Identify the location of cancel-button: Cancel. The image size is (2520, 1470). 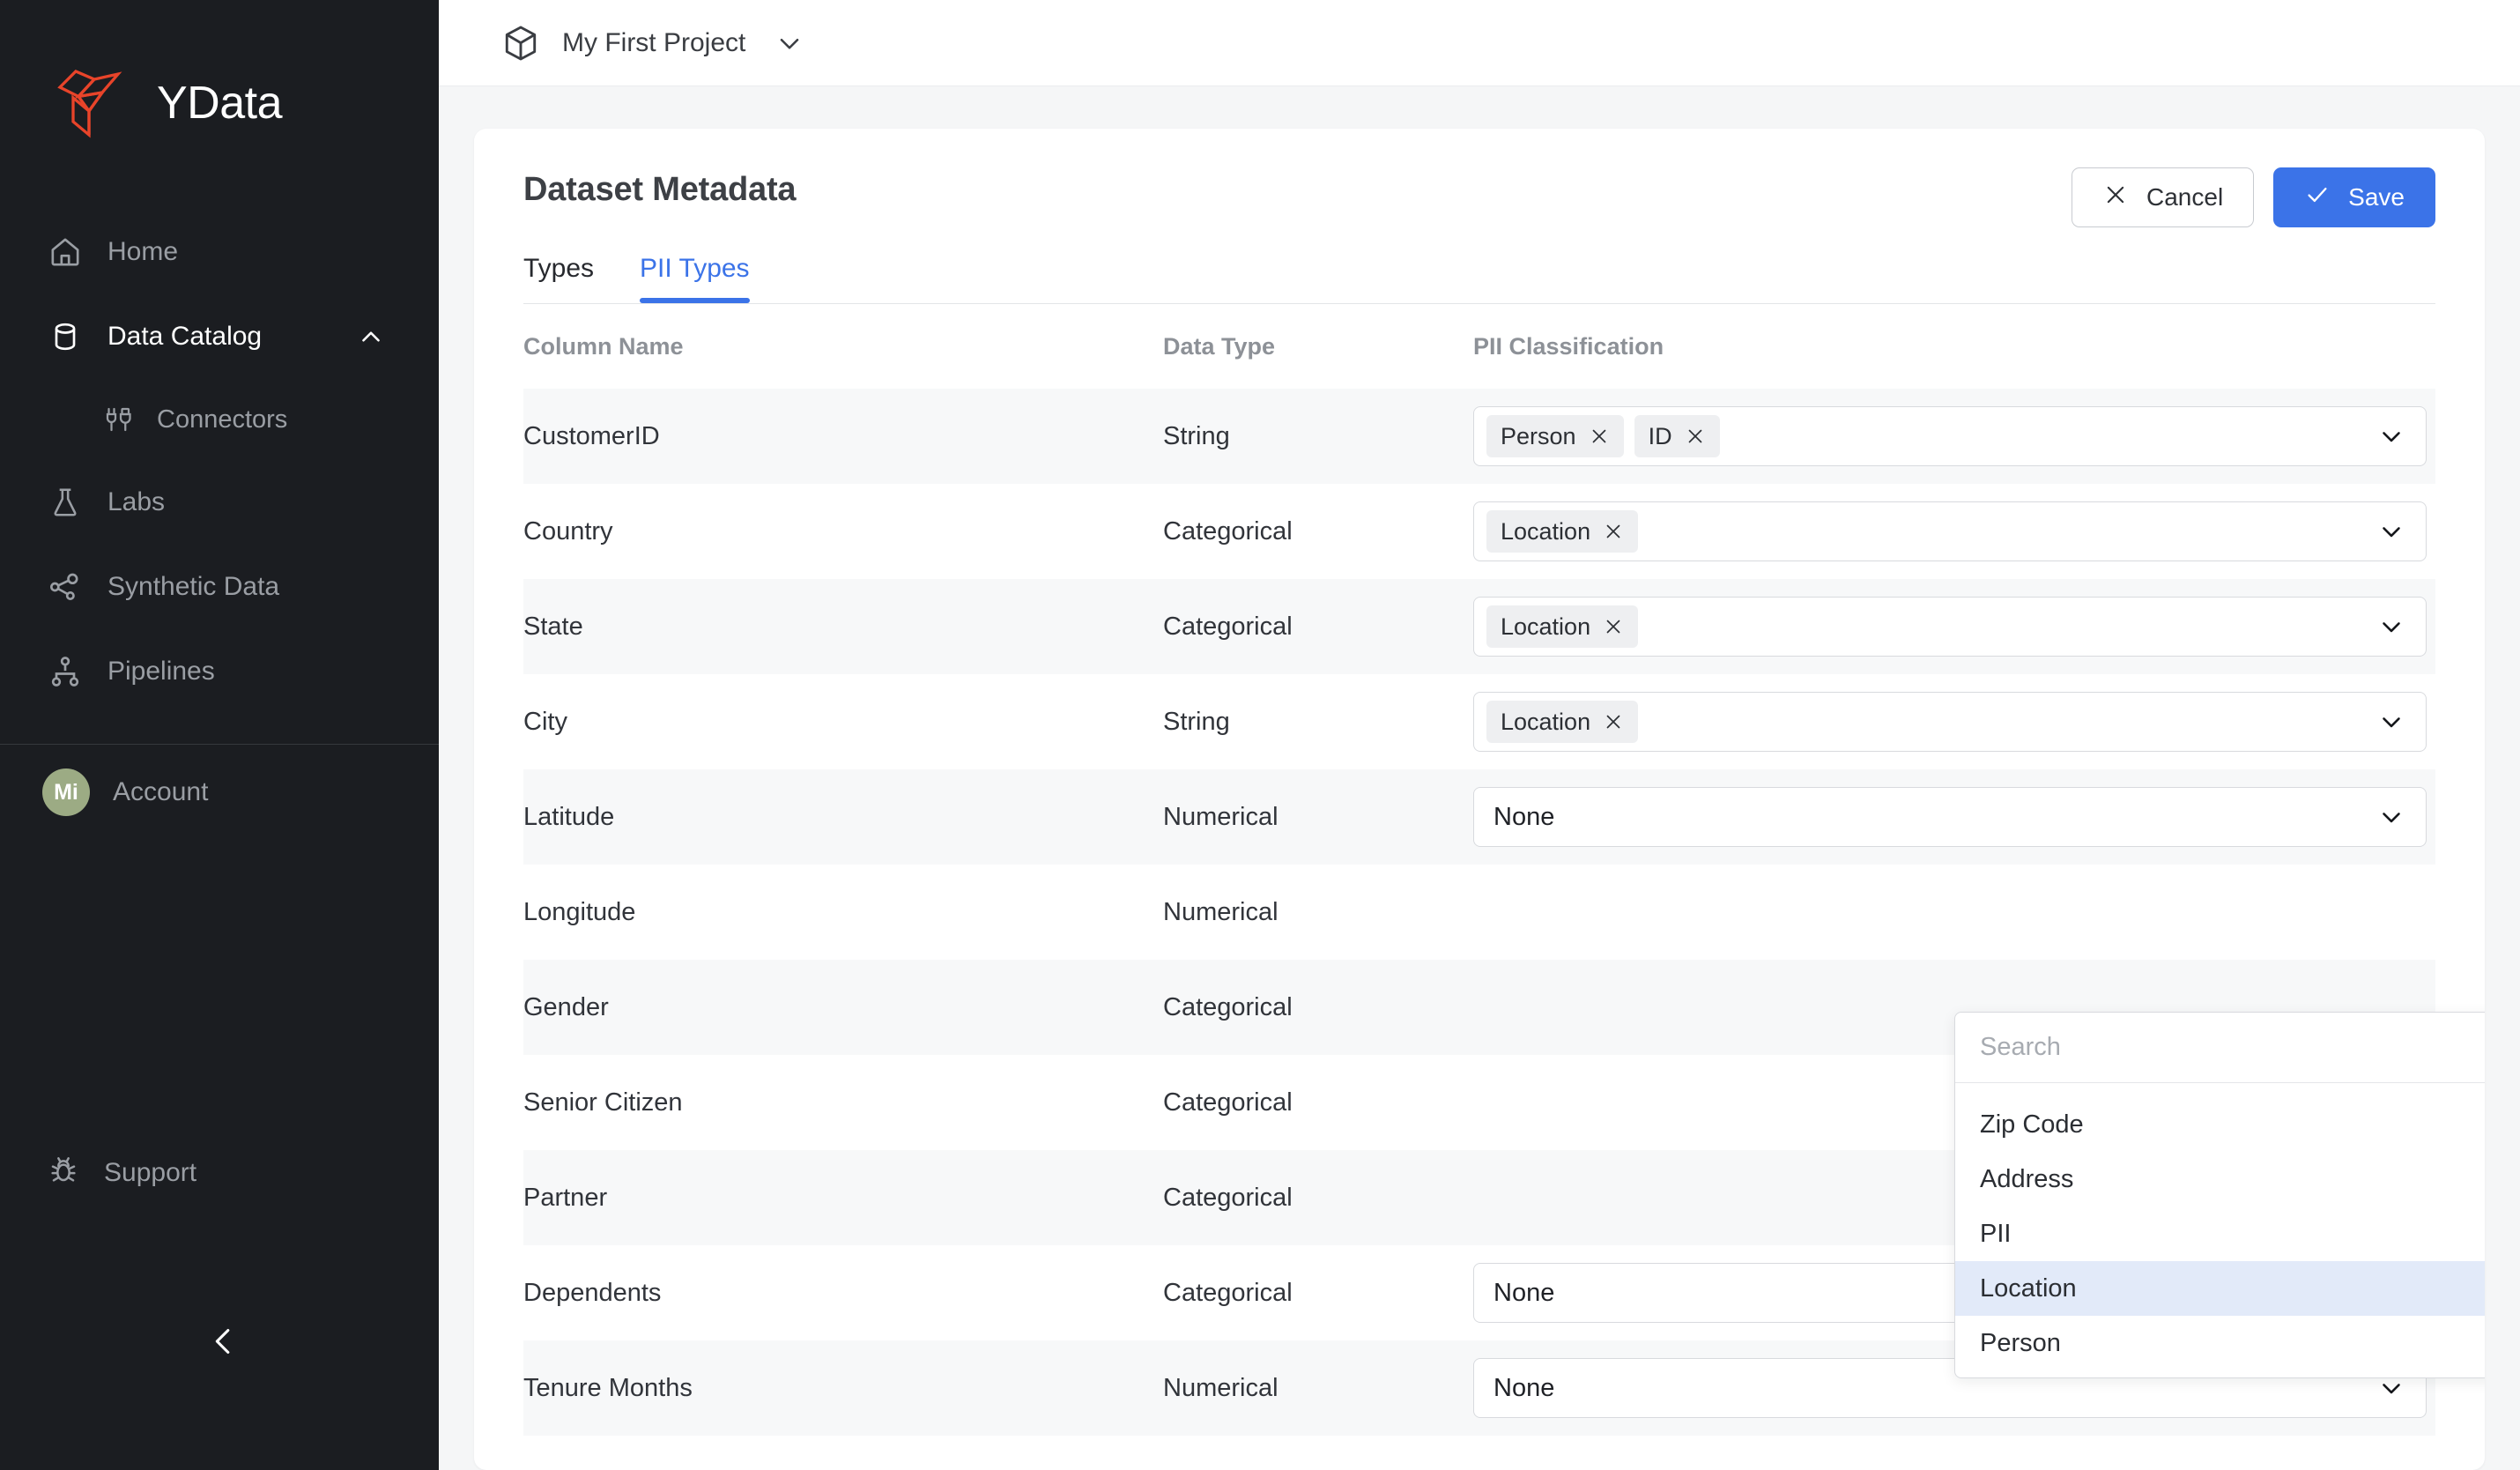
(2163, 197).